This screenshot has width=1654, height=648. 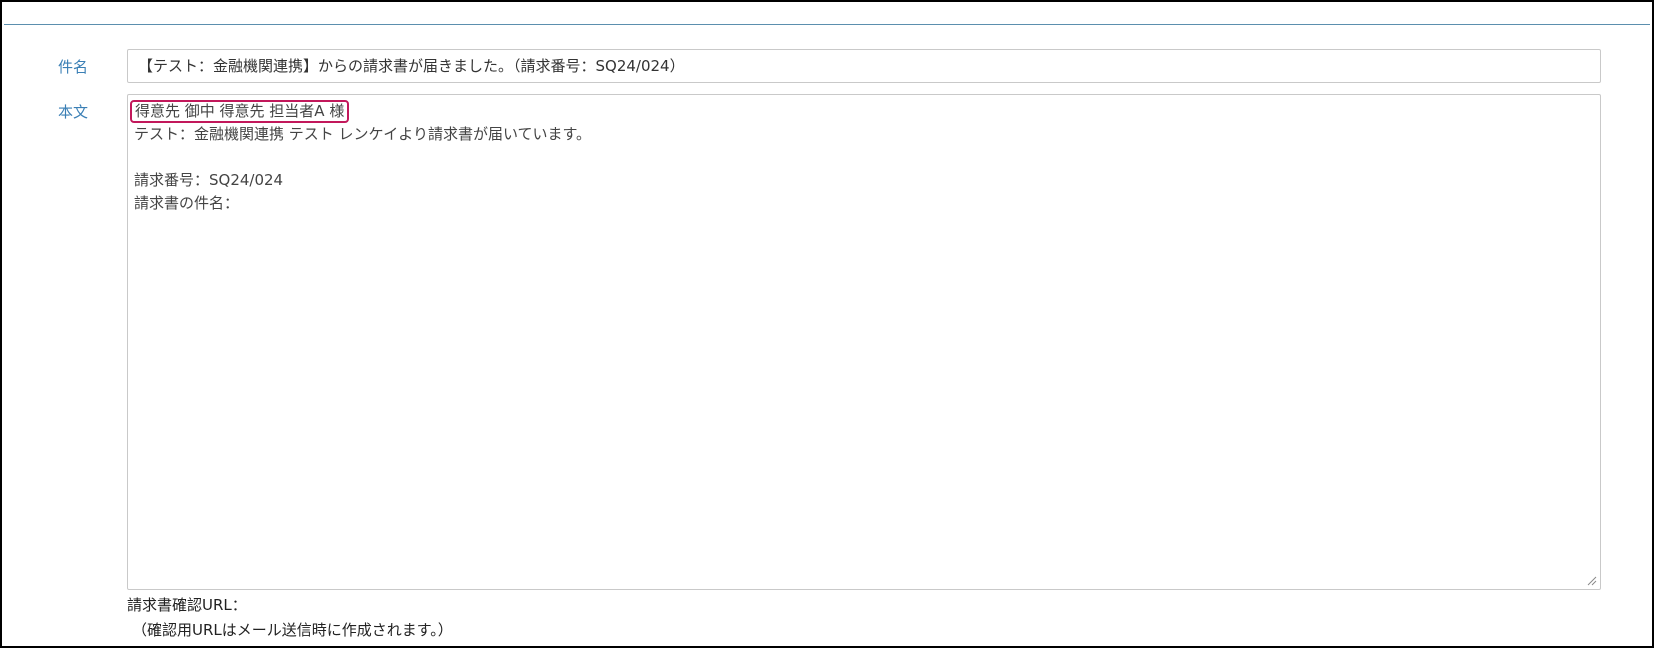 I want to click on confirm-url-label: 請求書確認URL：, so click(x=187, y=605).